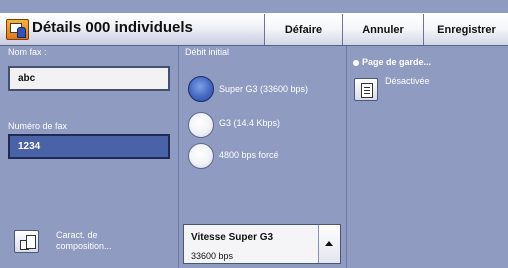  Describe the element at coordinates (303, 29) in the screenshot. I see `undo-button: Défaire` at that location.